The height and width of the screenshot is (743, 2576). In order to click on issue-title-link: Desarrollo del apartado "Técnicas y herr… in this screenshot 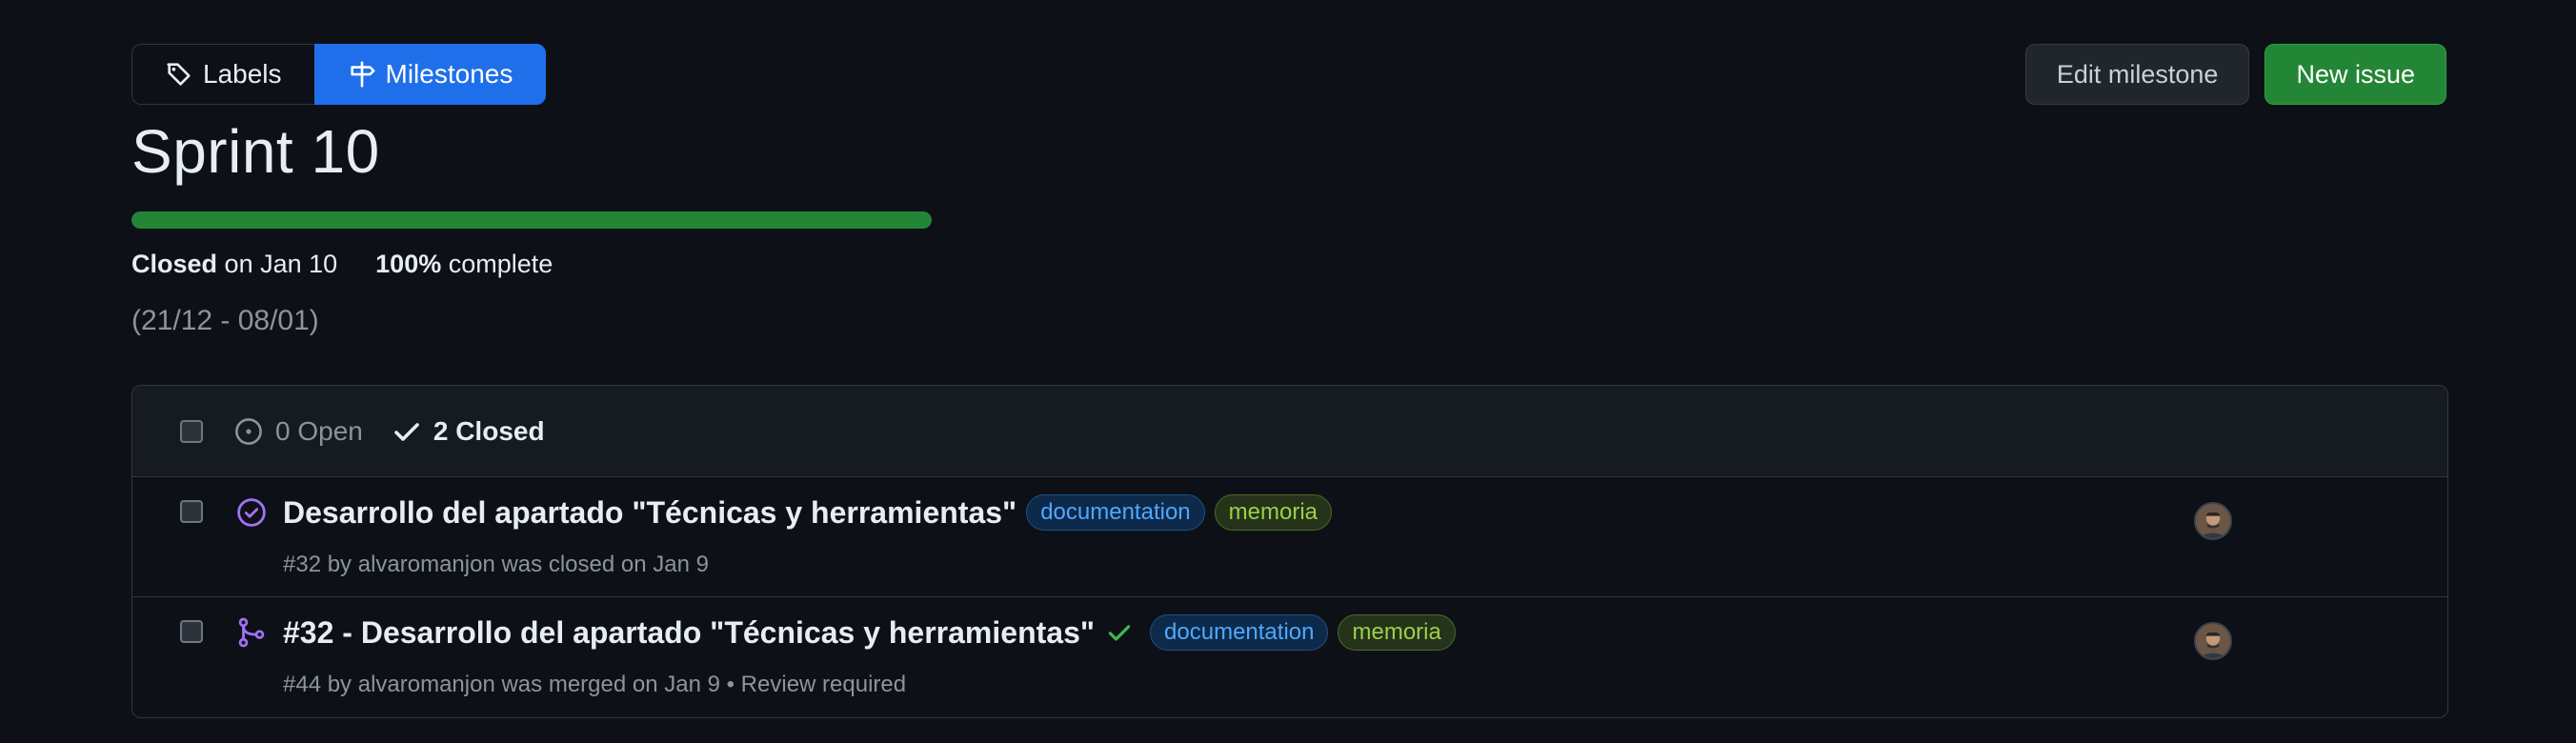, I will do `click(649, 513)`.